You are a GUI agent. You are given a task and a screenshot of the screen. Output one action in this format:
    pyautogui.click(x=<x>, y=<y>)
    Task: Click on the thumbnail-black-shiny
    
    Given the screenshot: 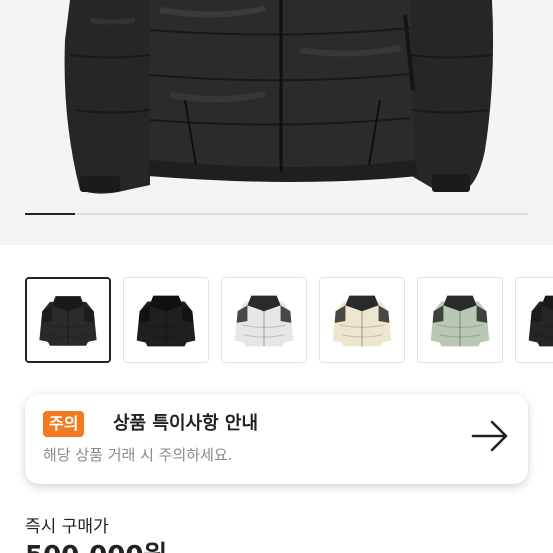 What is the action you would take?
    pyautogui.click(x=166, y=320)
    